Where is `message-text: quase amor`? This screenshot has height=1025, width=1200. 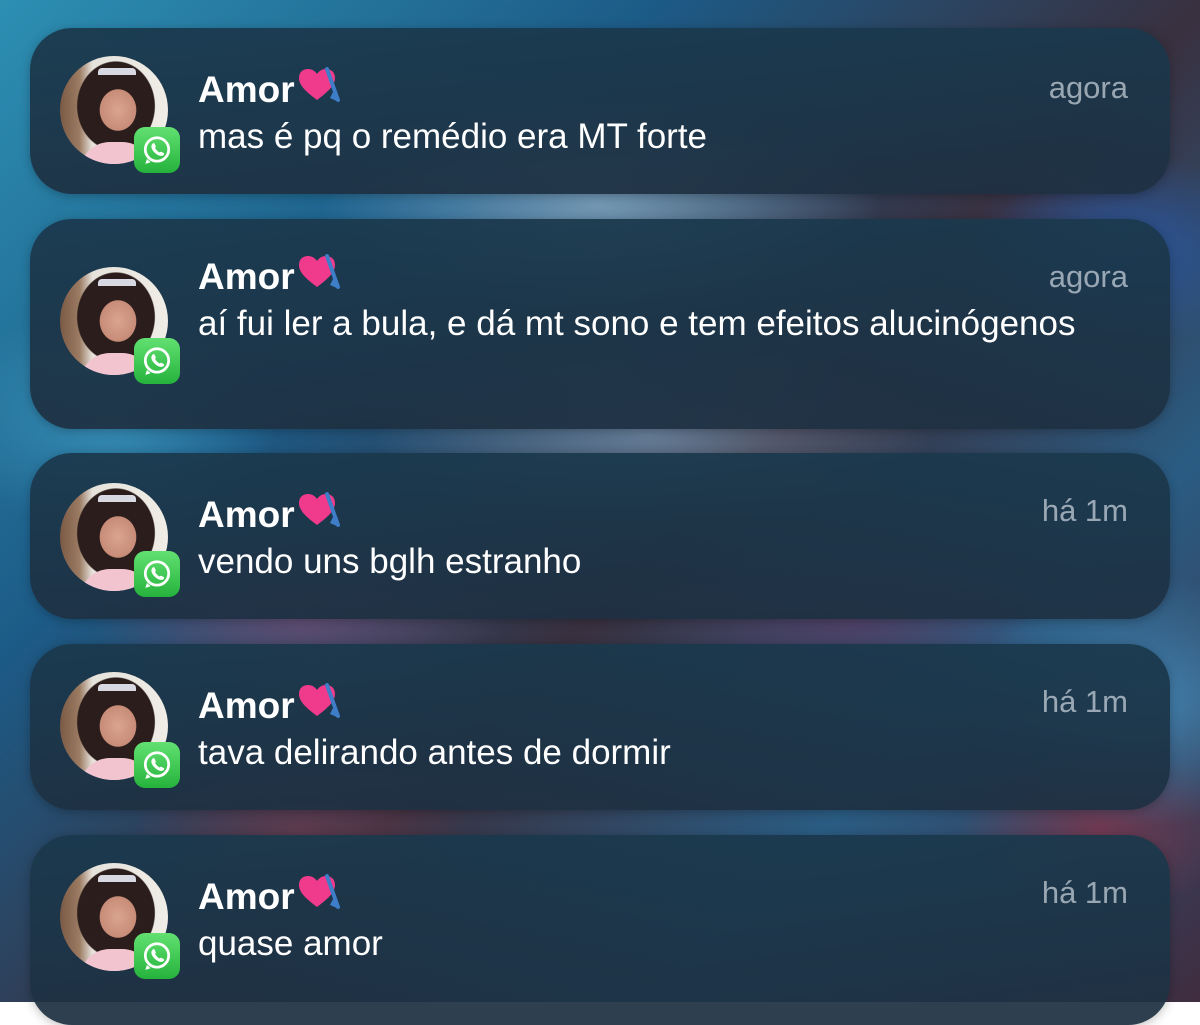
message-text: quase amor is located at coordinates (290, 943).